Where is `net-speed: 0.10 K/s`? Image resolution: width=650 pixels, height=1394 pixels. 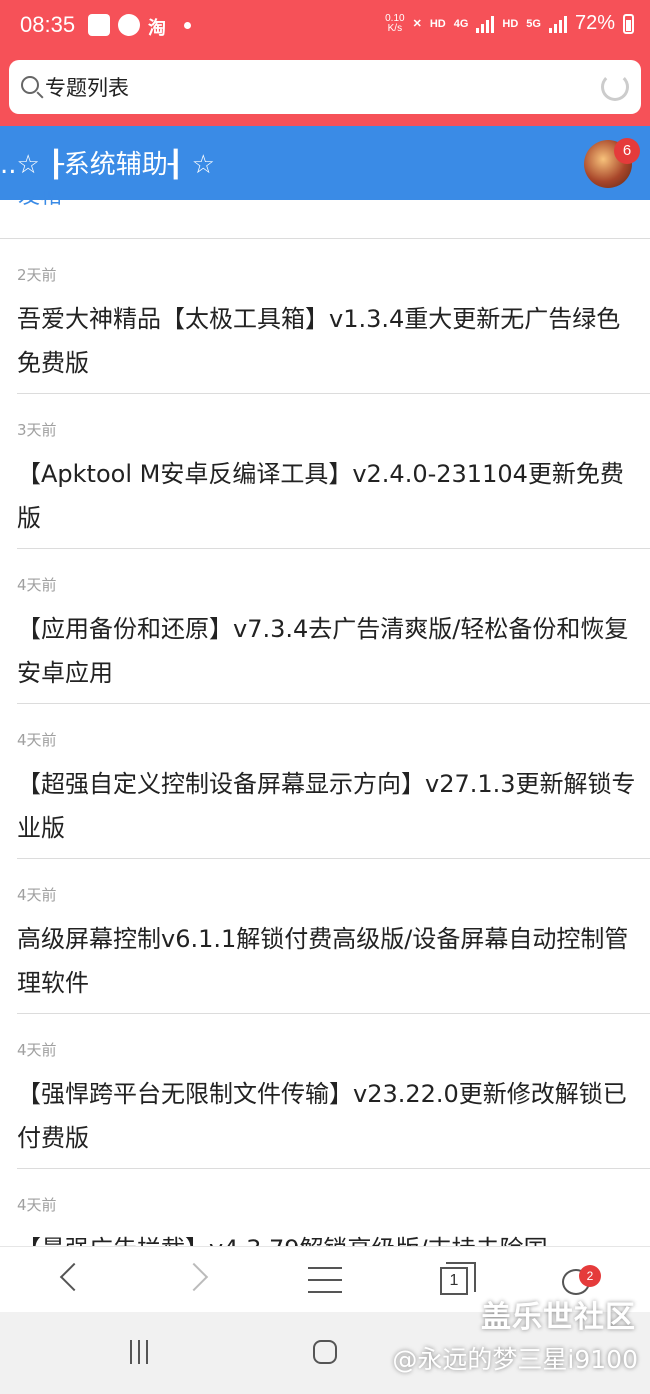
net-speed: 0.10 K/s is located at coordinates (395, 23).